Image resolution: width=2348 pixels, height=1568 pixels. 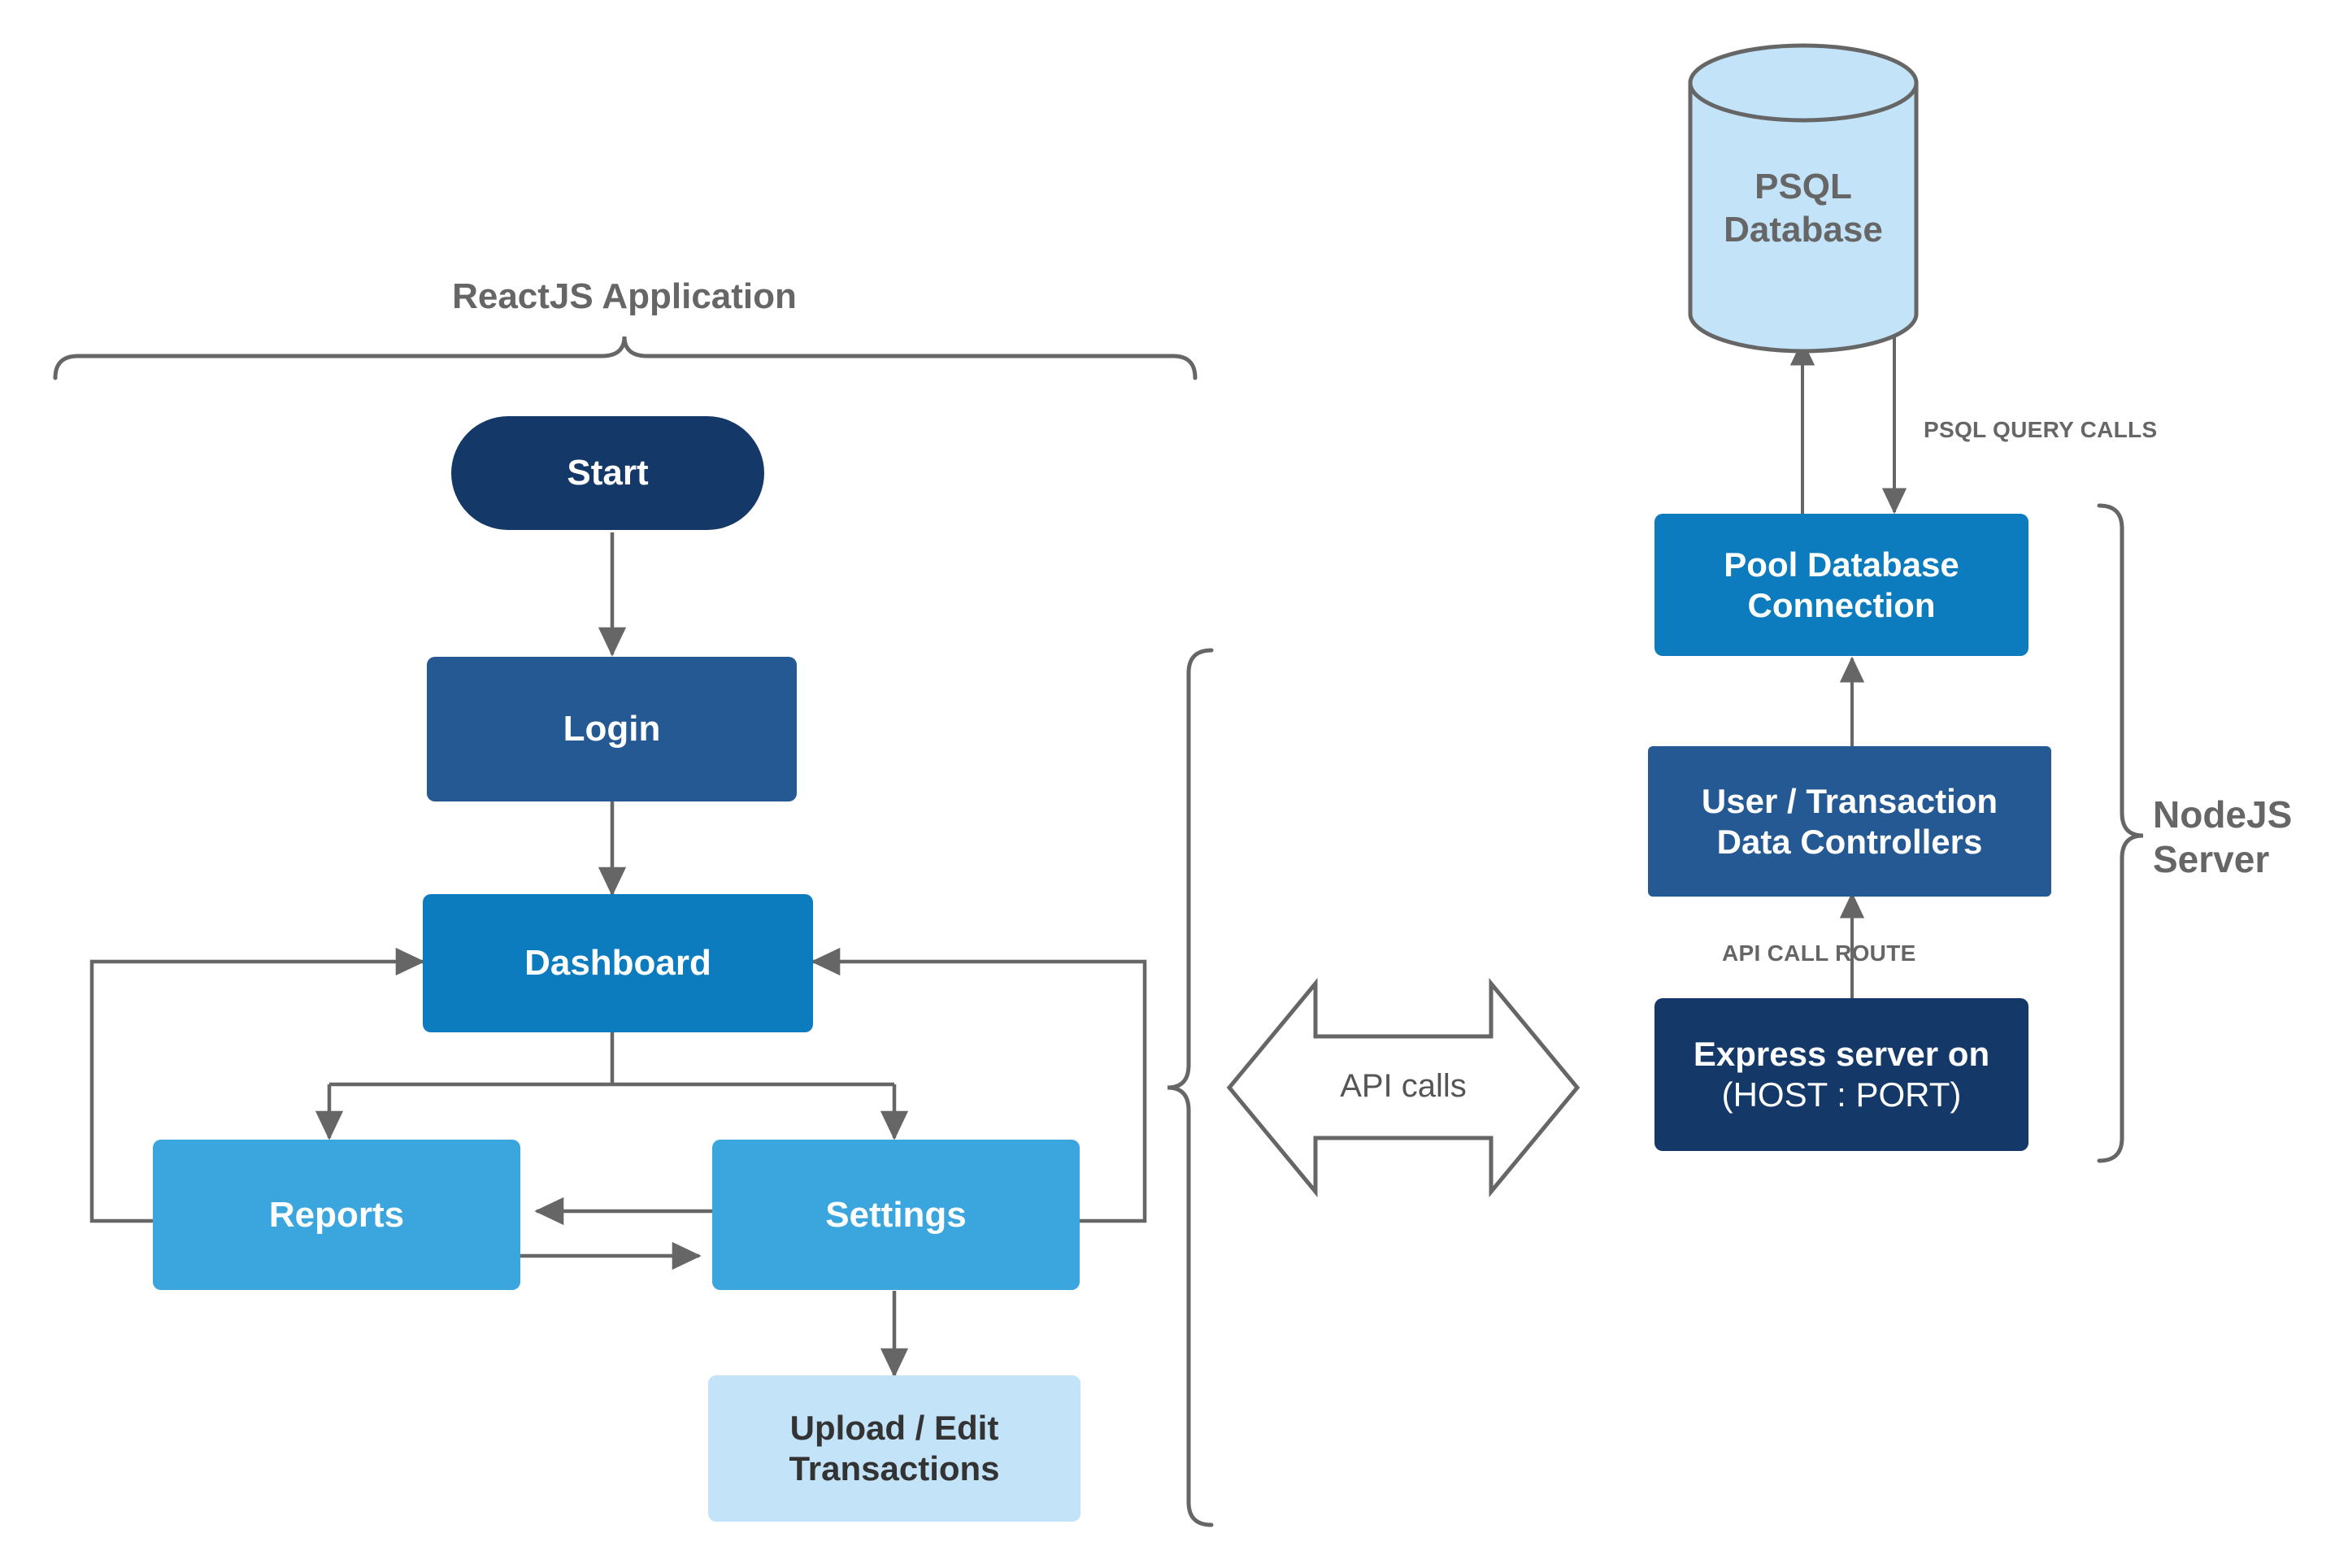 I want to click on node-login-label: Login, so click(x=612, y=729).